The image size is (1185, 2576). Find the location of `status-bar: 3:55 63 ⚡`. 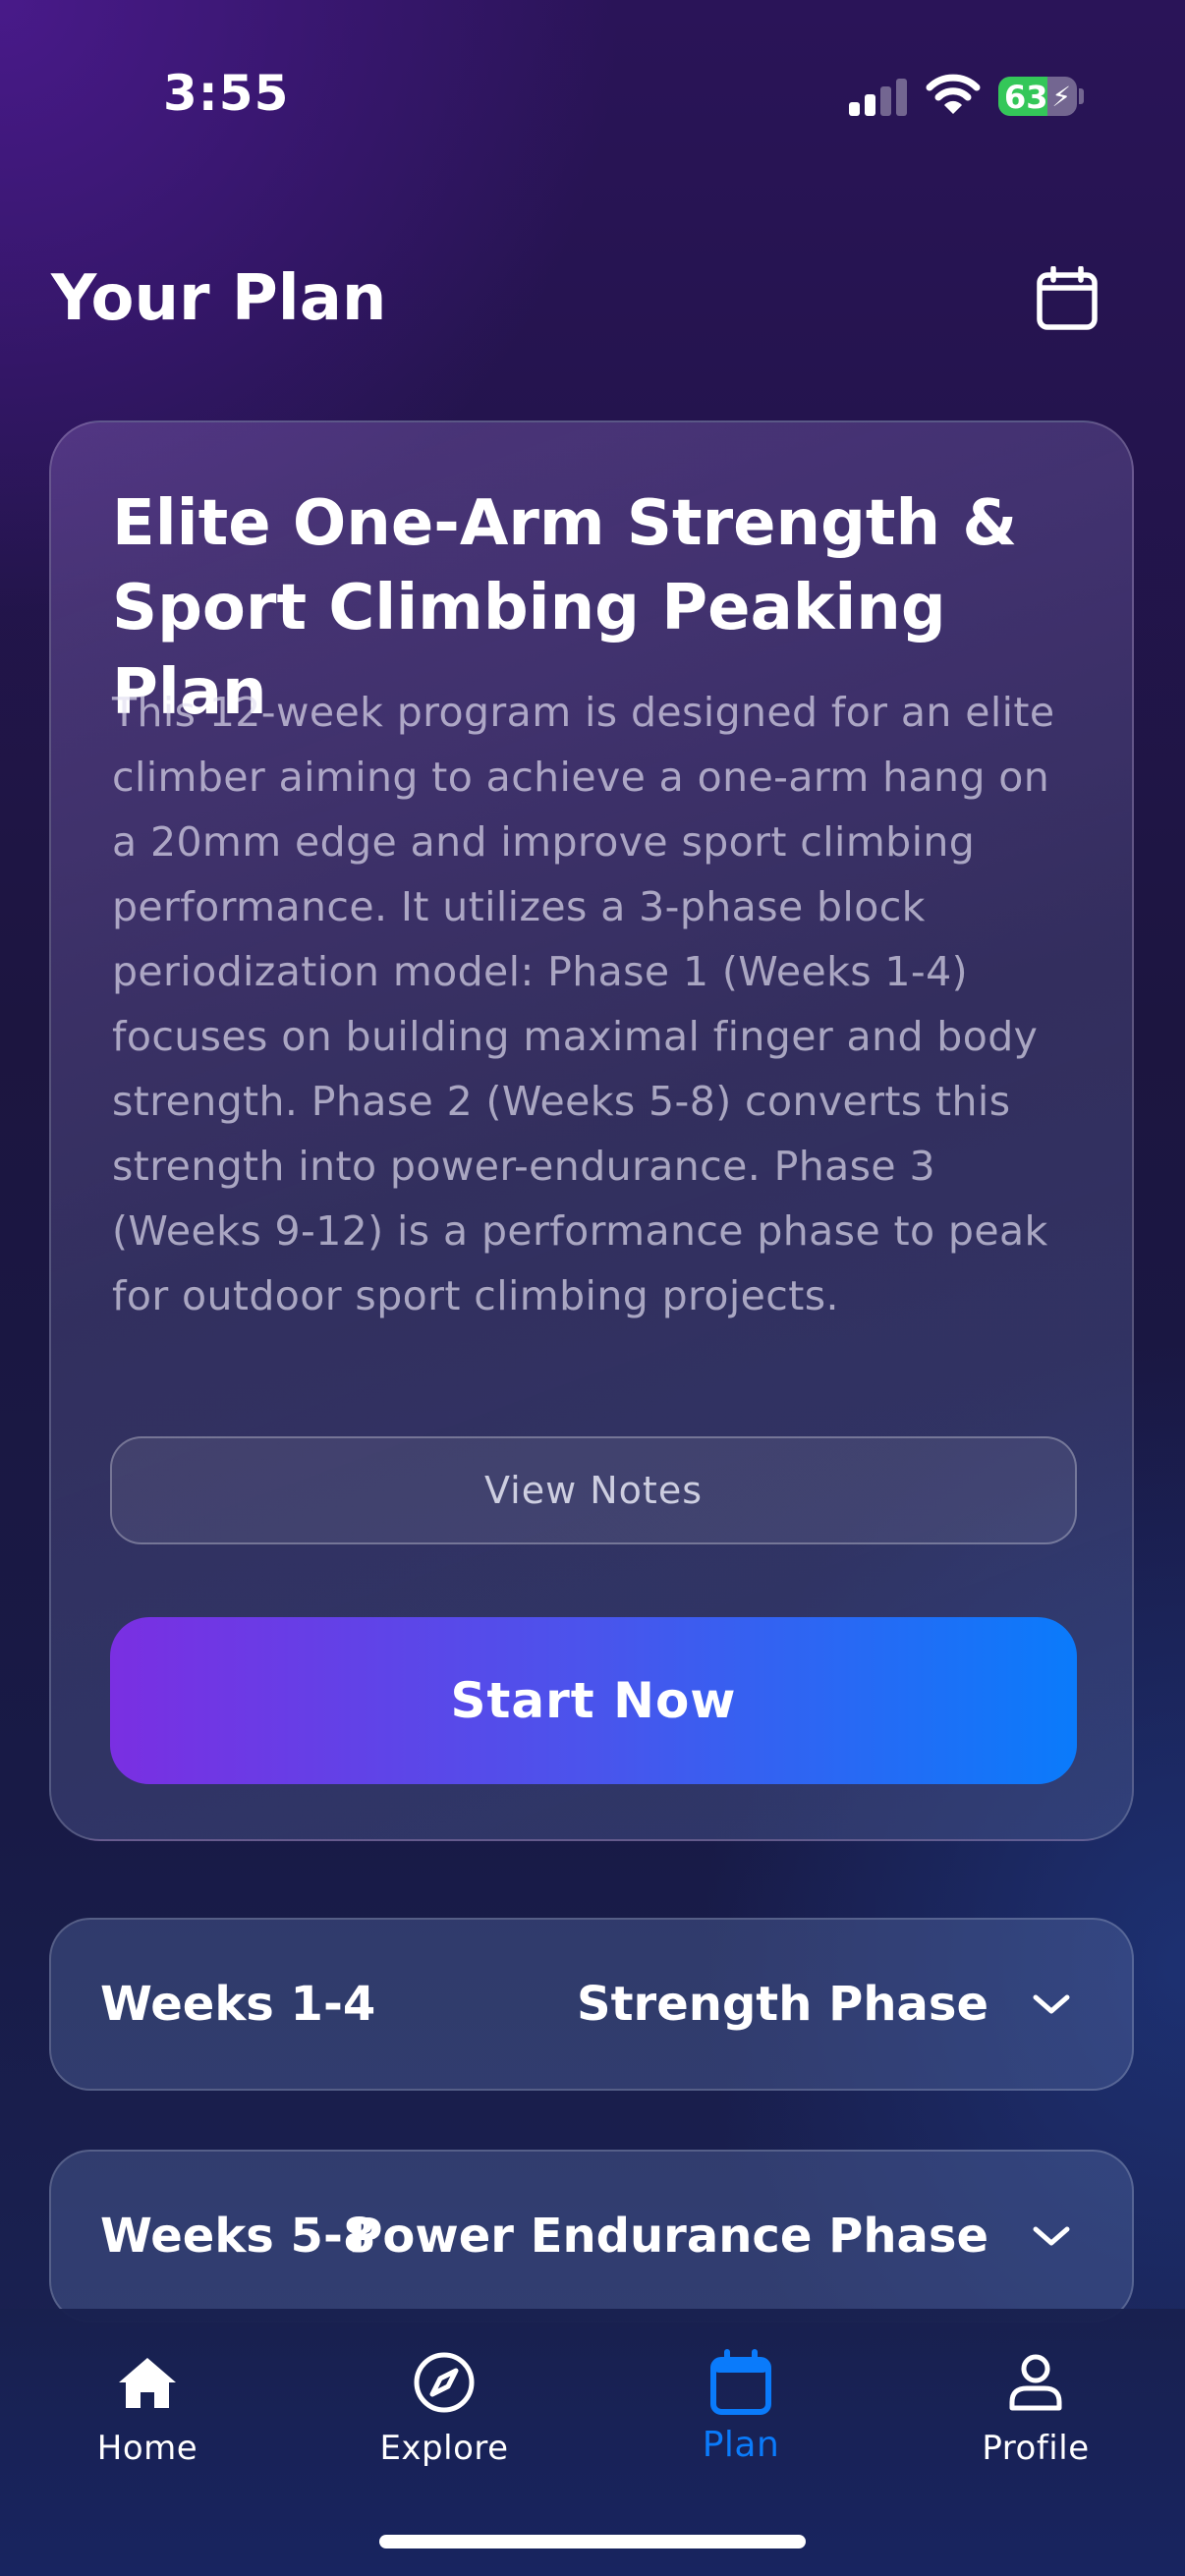

status-bar: 3:55 63 ⚡ is located at coordinates (592, 98).